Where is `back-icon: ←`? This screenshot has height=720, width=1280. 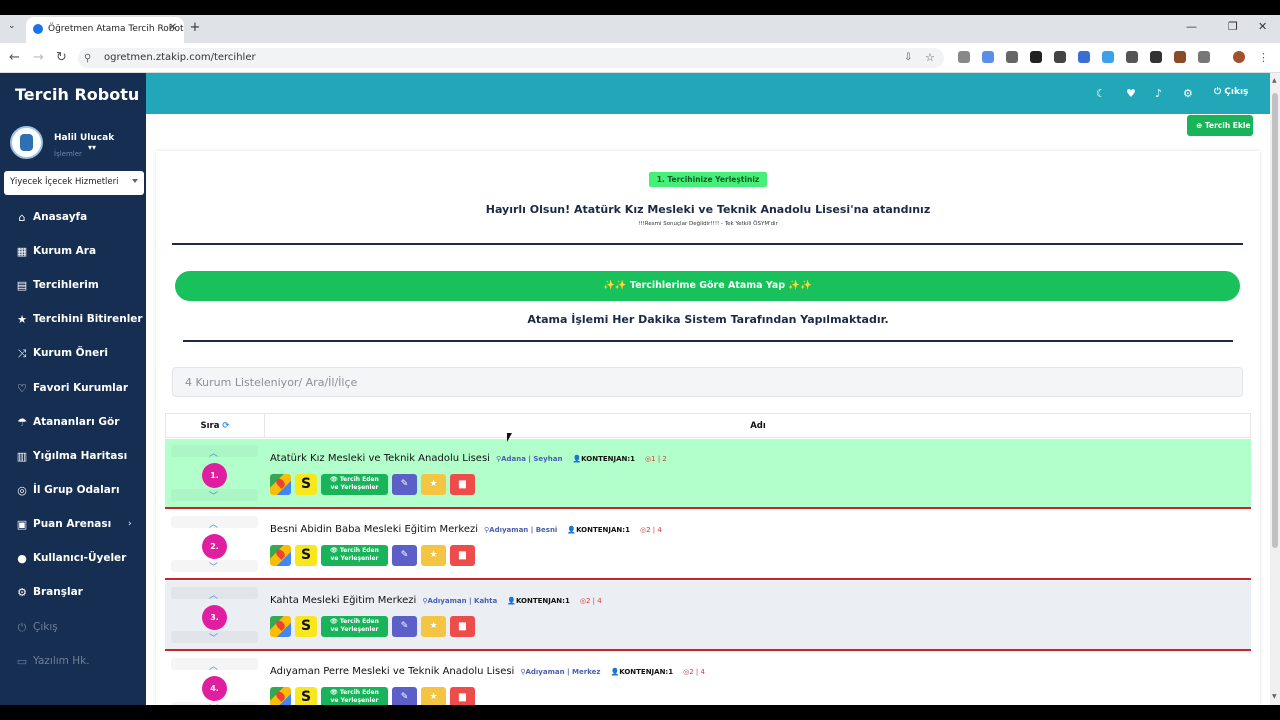
back-icon: ← is located at coordinates (14, 57).